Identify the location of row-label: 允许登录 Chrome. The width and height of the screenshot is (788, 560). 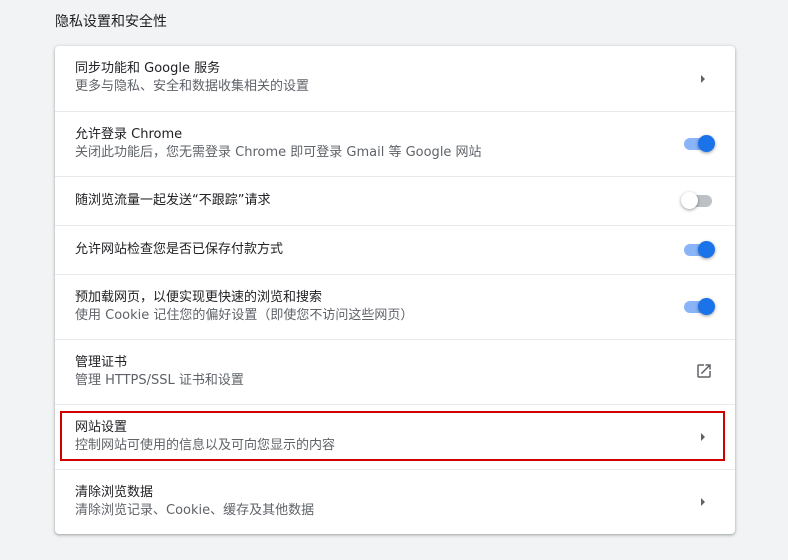
(129, 134).